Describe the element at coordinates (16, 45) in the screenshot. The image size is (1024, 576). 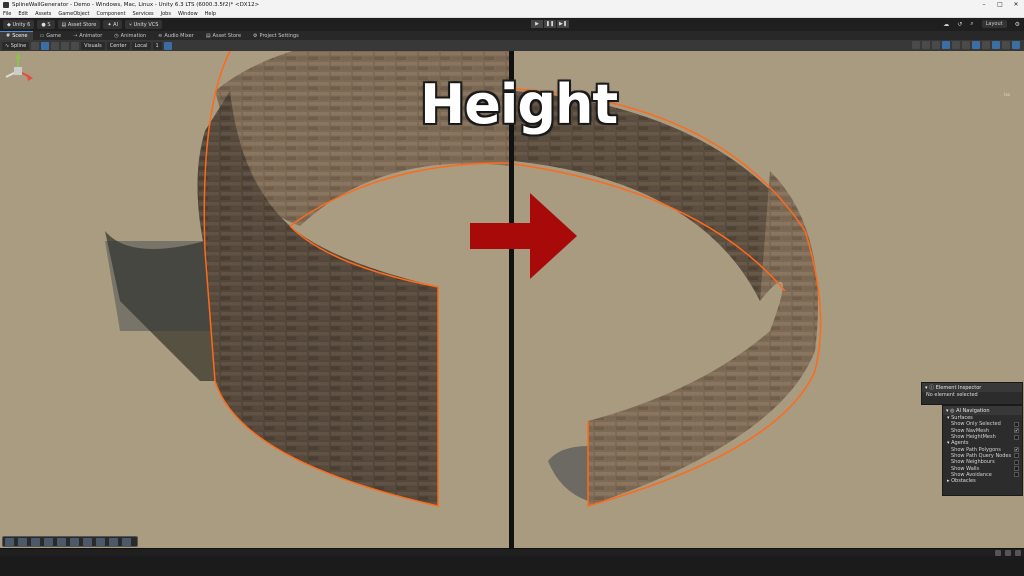
I see `tool-context-dropdown: ∿ Spline` at that location.